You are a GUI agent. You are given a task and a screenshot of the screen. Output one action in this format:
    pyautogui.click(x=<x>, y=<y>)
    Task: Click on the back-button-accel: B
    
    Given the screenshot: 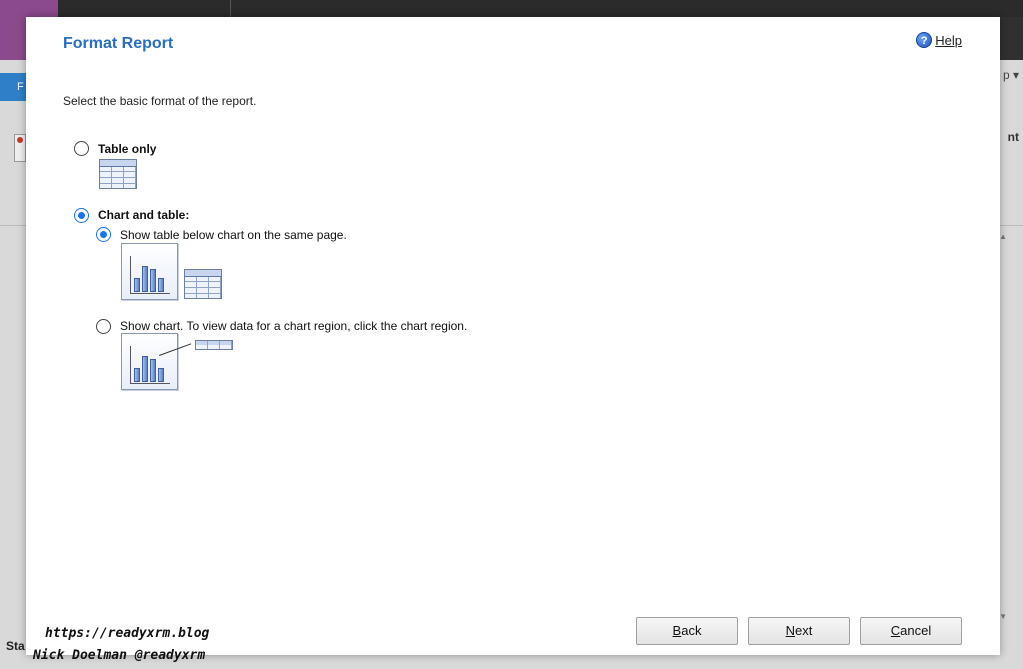 What is the action you would take?
    pyautogui.click(x=677, y=630)
    